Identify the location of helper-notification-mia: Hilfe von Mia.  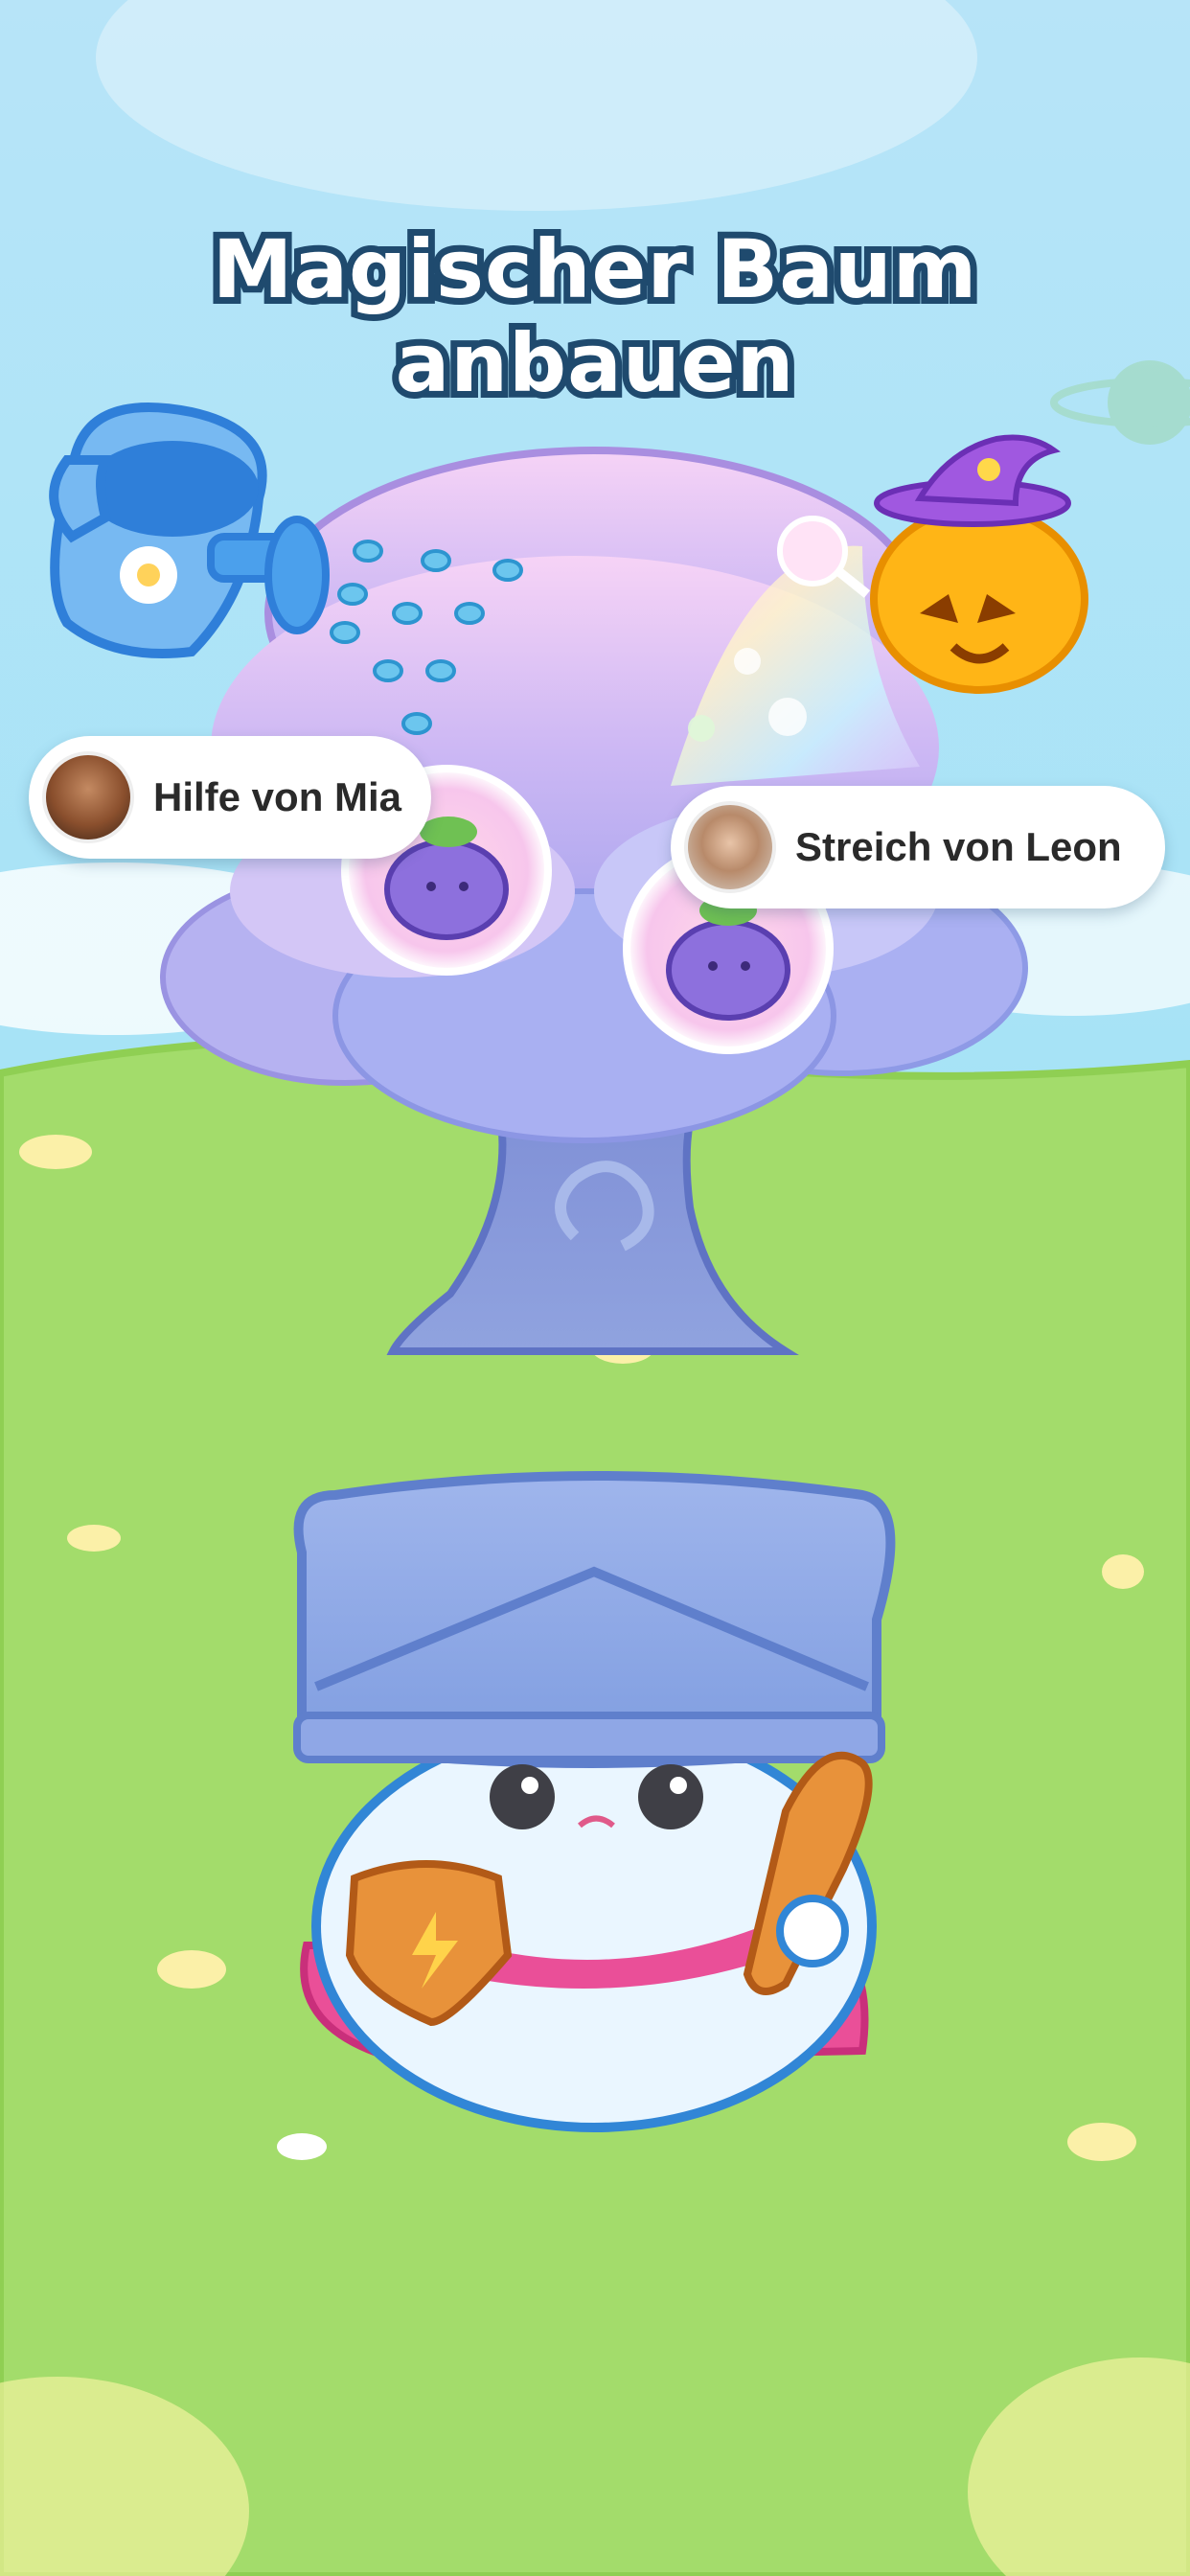
(230, 797).